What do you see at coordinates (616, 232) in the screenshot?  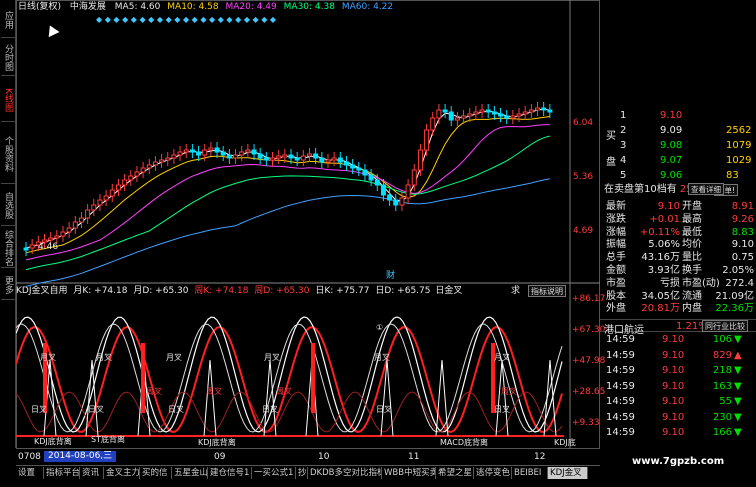 I see `quote-label: 涨幅` at bounding box center [616, 232].